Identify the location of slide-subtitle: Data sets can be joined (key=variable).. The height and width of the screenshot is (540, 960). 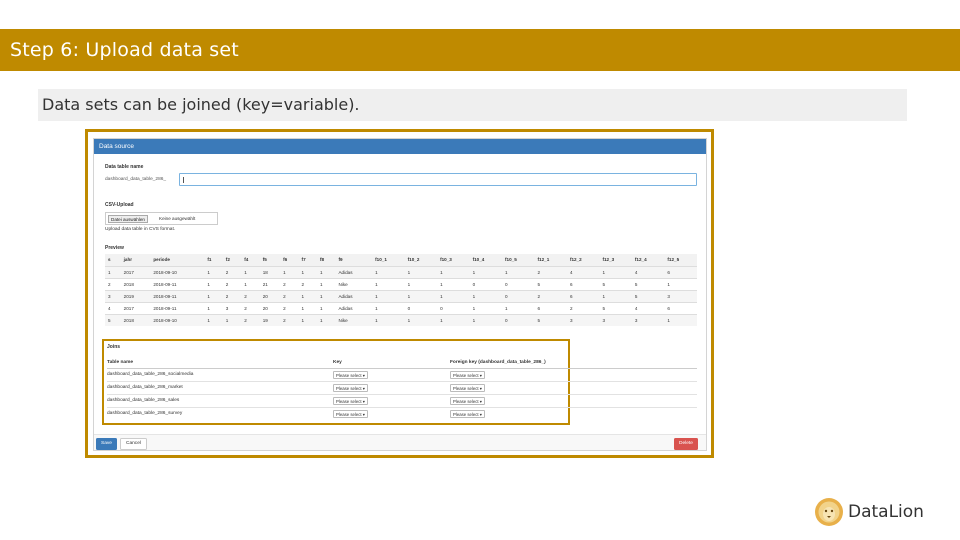
(201, 104).